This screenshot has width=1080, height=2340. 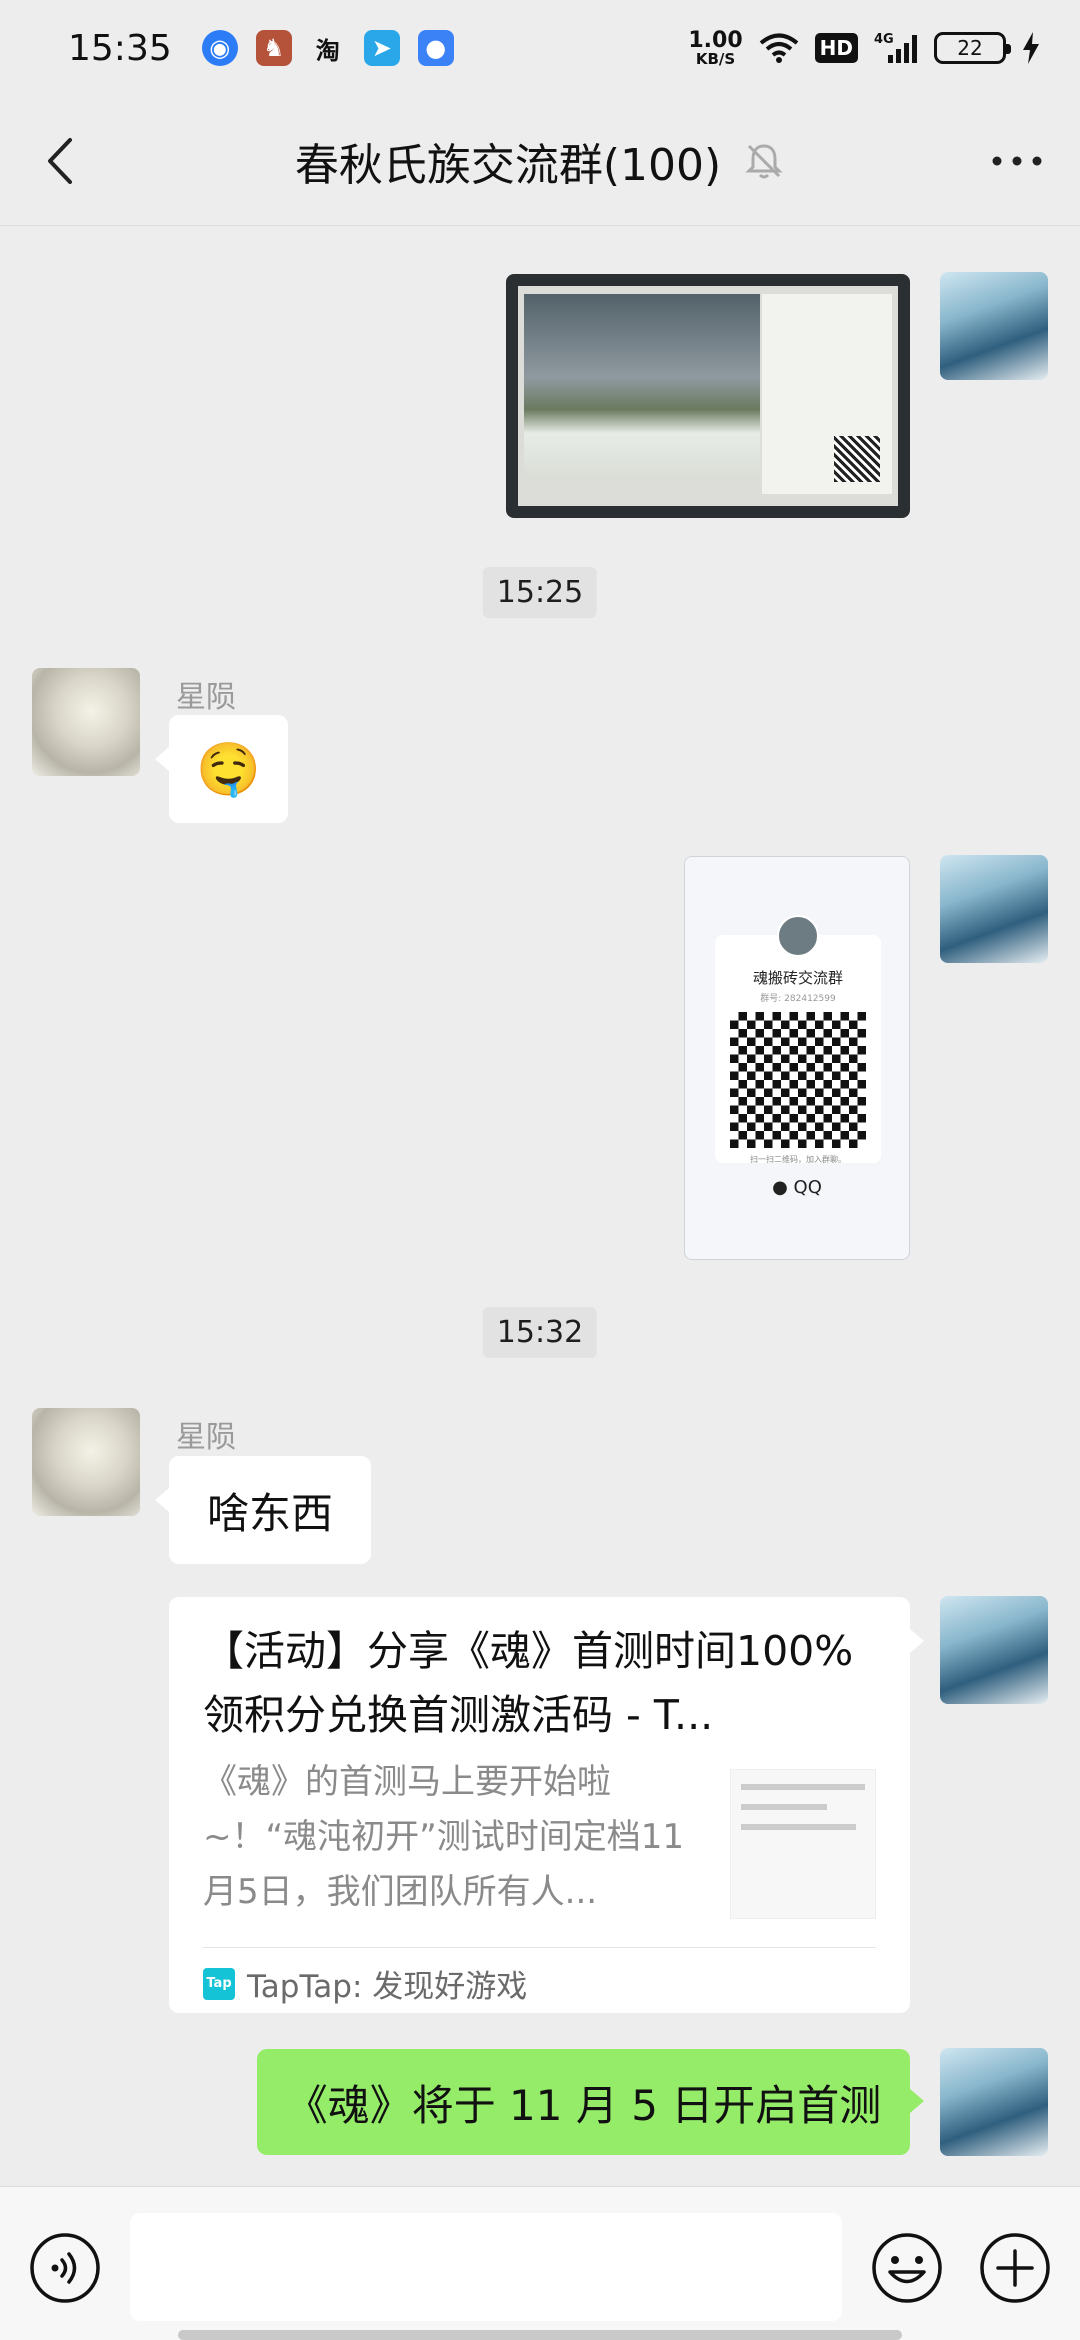 I want to click on wifi-icon, so click(x=778, y=48).